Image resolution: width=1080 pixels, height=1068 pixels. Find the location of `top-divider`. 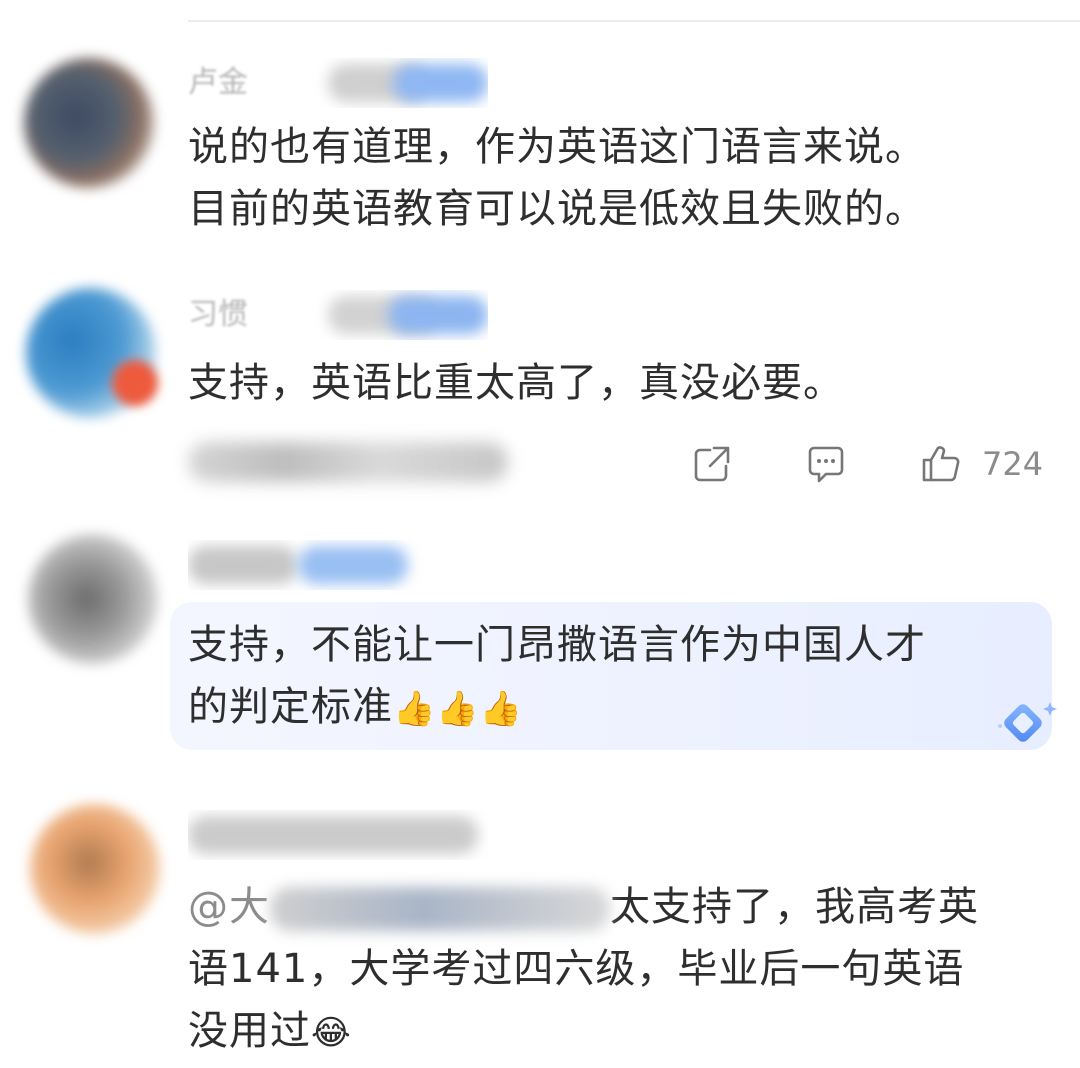

top-divider is located at coordinates (634, 21).